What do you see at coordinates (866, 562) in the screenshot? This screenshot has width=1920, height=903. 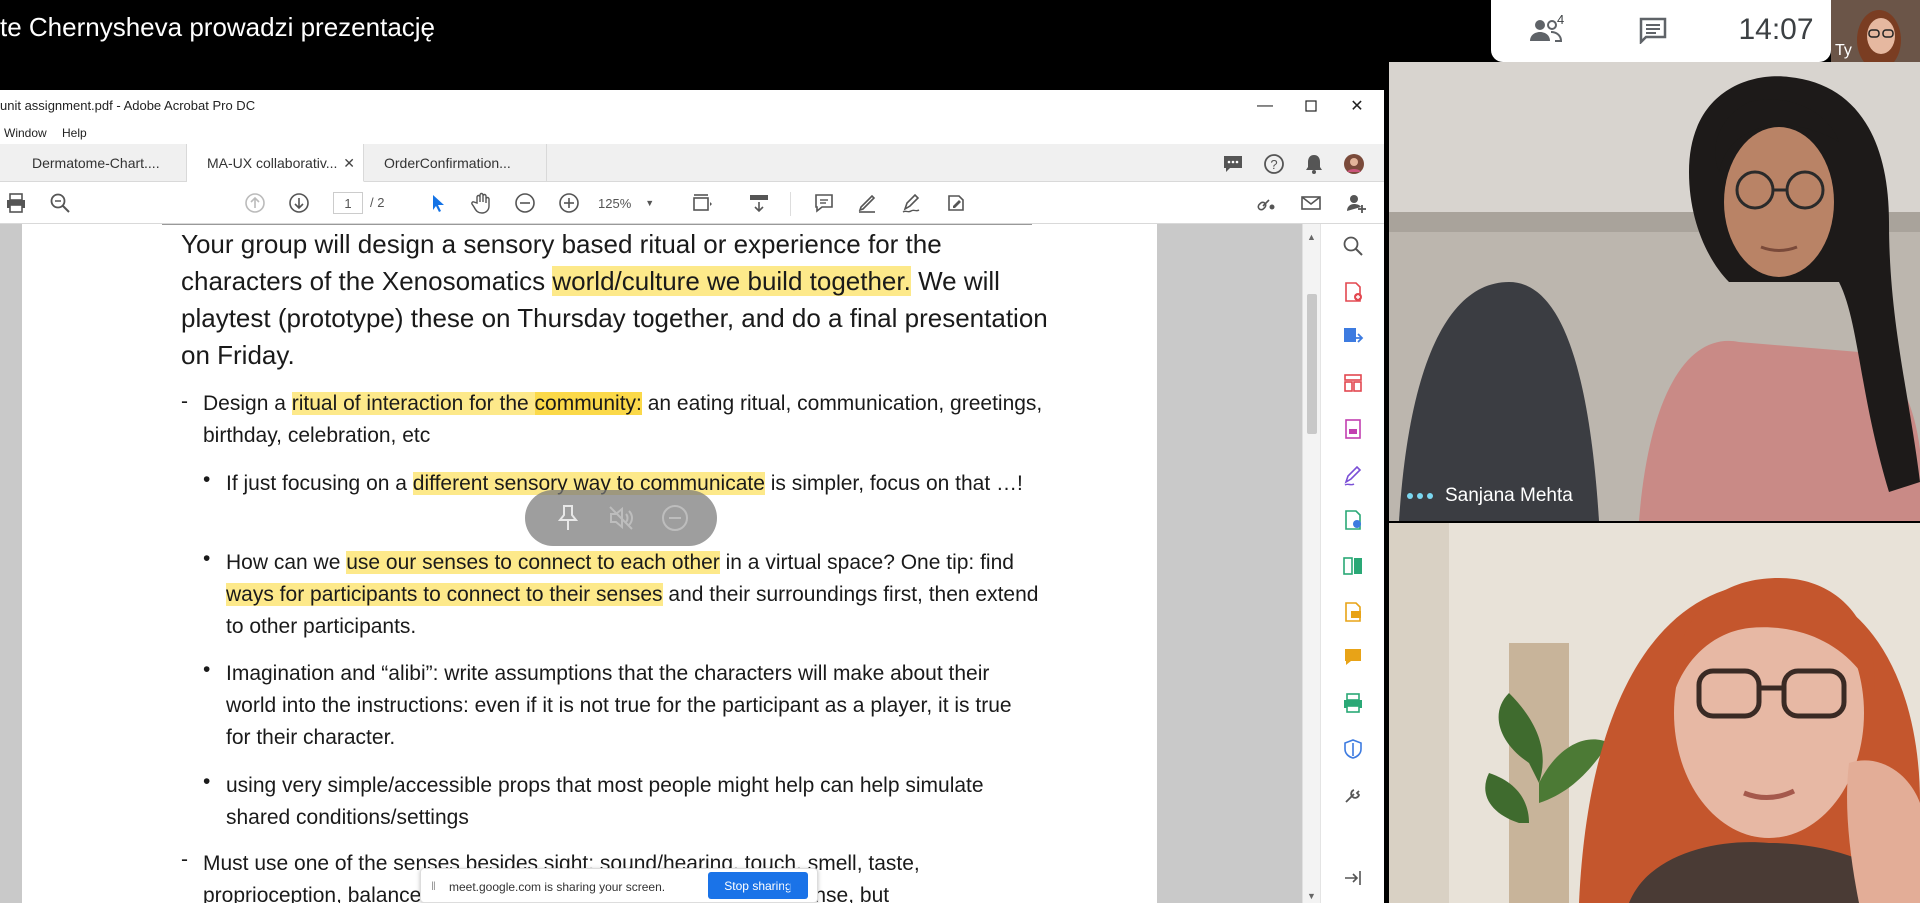 I see `item-text: in a virtual space? One tip: find` at bounding box center [866, 562].